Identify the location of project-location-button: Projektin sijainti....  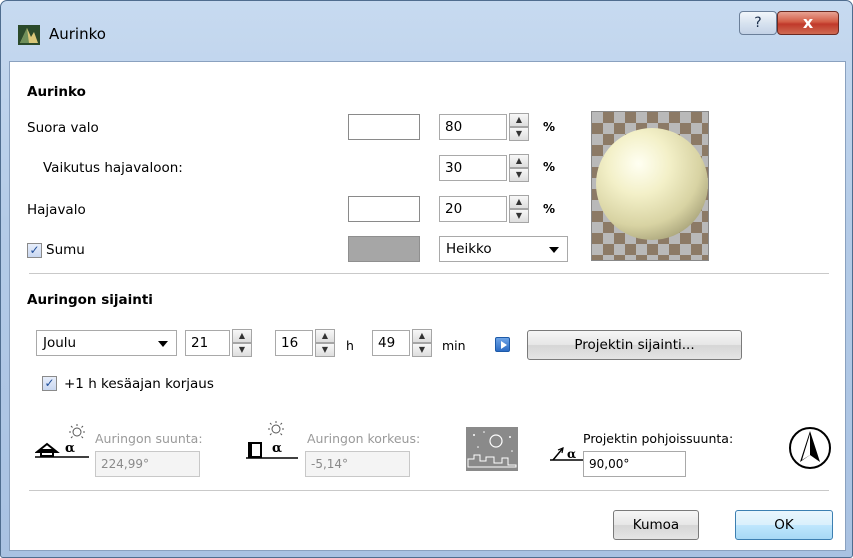
(634, 345).